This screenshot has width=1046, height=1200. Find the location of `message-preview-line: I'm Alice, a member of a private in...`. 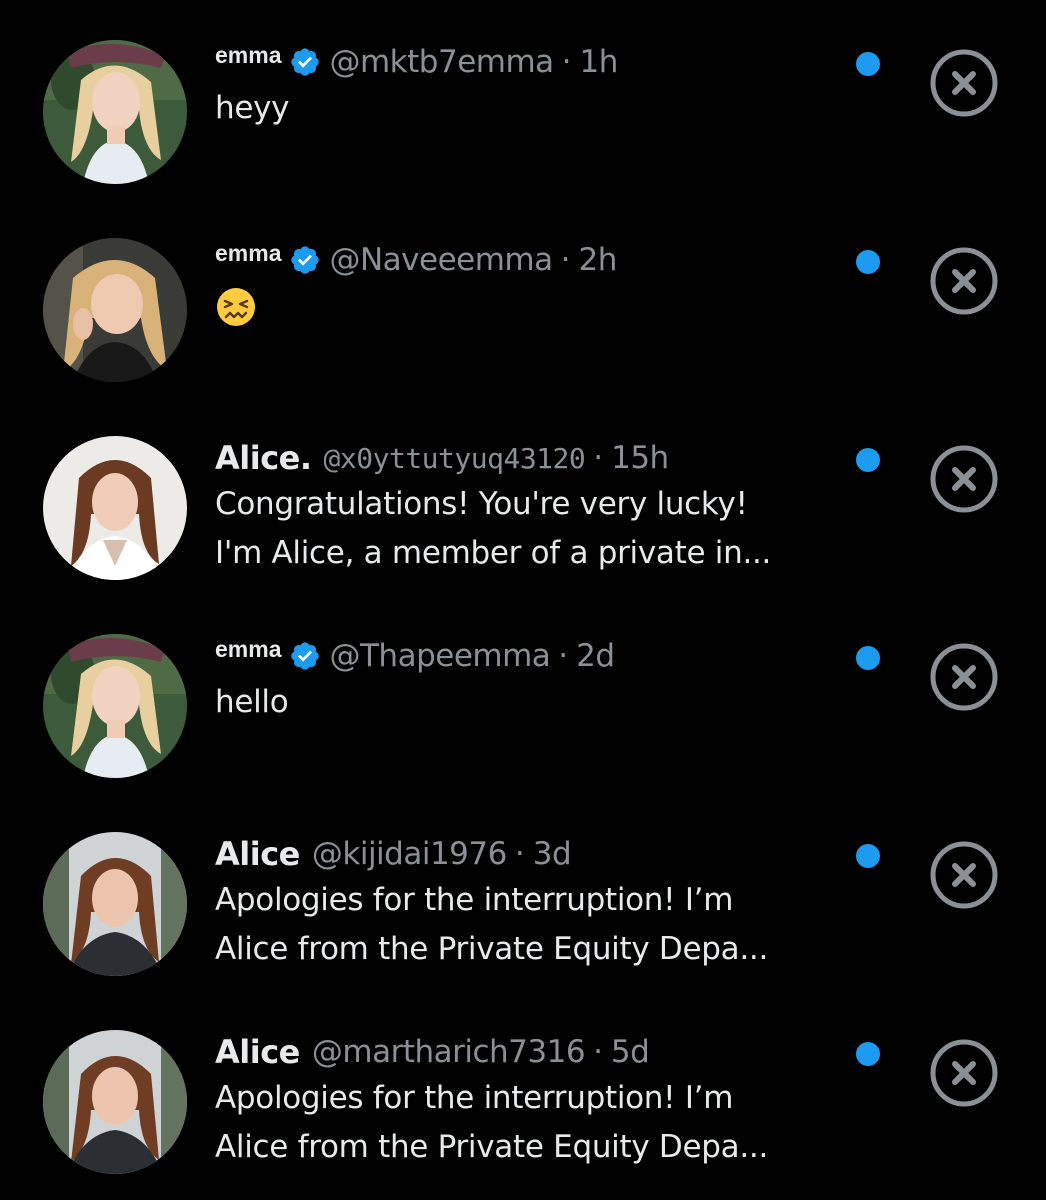

message-preview-line: I'm Alice, a member of a private in... is located at coordinates (493, 553).